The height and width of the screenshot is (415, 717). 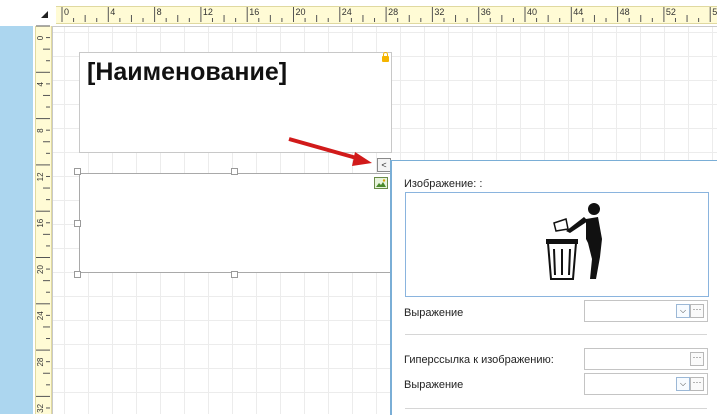 What do you see at coordinates (234, 274) in the screenshot?
I see `resize-handle-bottom-center` at bounding box center [234, 274].